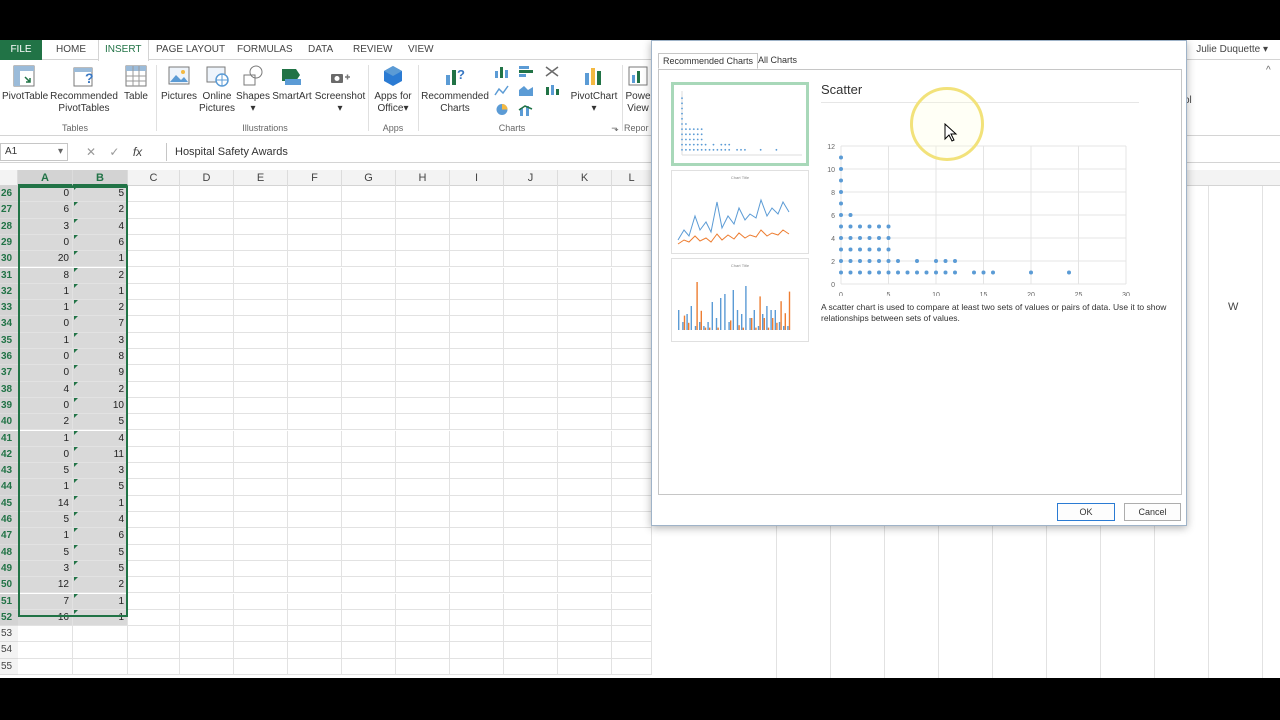 The height and width of the screenshot is (720, 1280). I want to click on pictures-button: Pictures, so click(179, 83).